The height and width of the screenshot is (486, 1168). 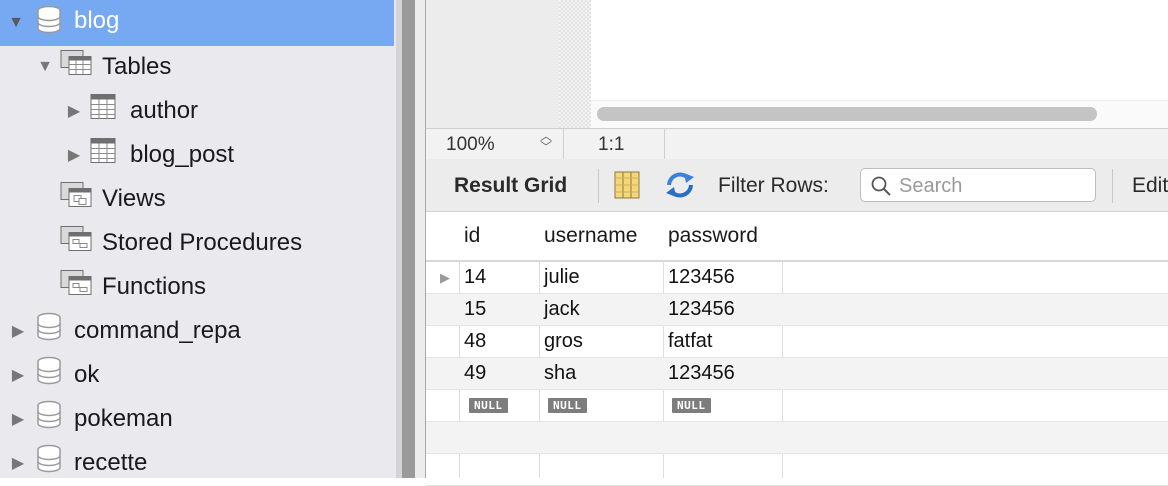 What do you see at coordinates (470, 144) in the screenshot?
I see `zoom-level: 100%` at bounding box center [470, 144].